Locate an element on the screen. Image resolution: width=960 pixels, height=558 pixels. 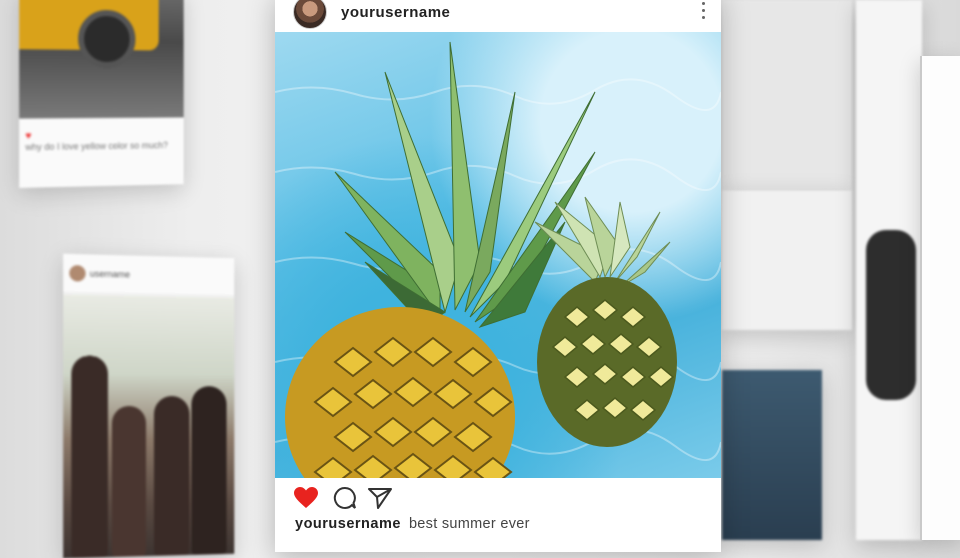
background-post-header: username is located at coordinates (149, 275).